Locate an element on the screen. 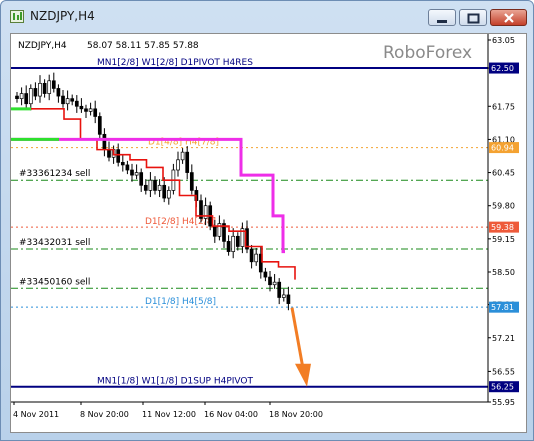 Image resolution: width=534 pixels, height=441 pixels. x-tick-label: 16 Nov 04:00 is located at coordinates (231, 414).